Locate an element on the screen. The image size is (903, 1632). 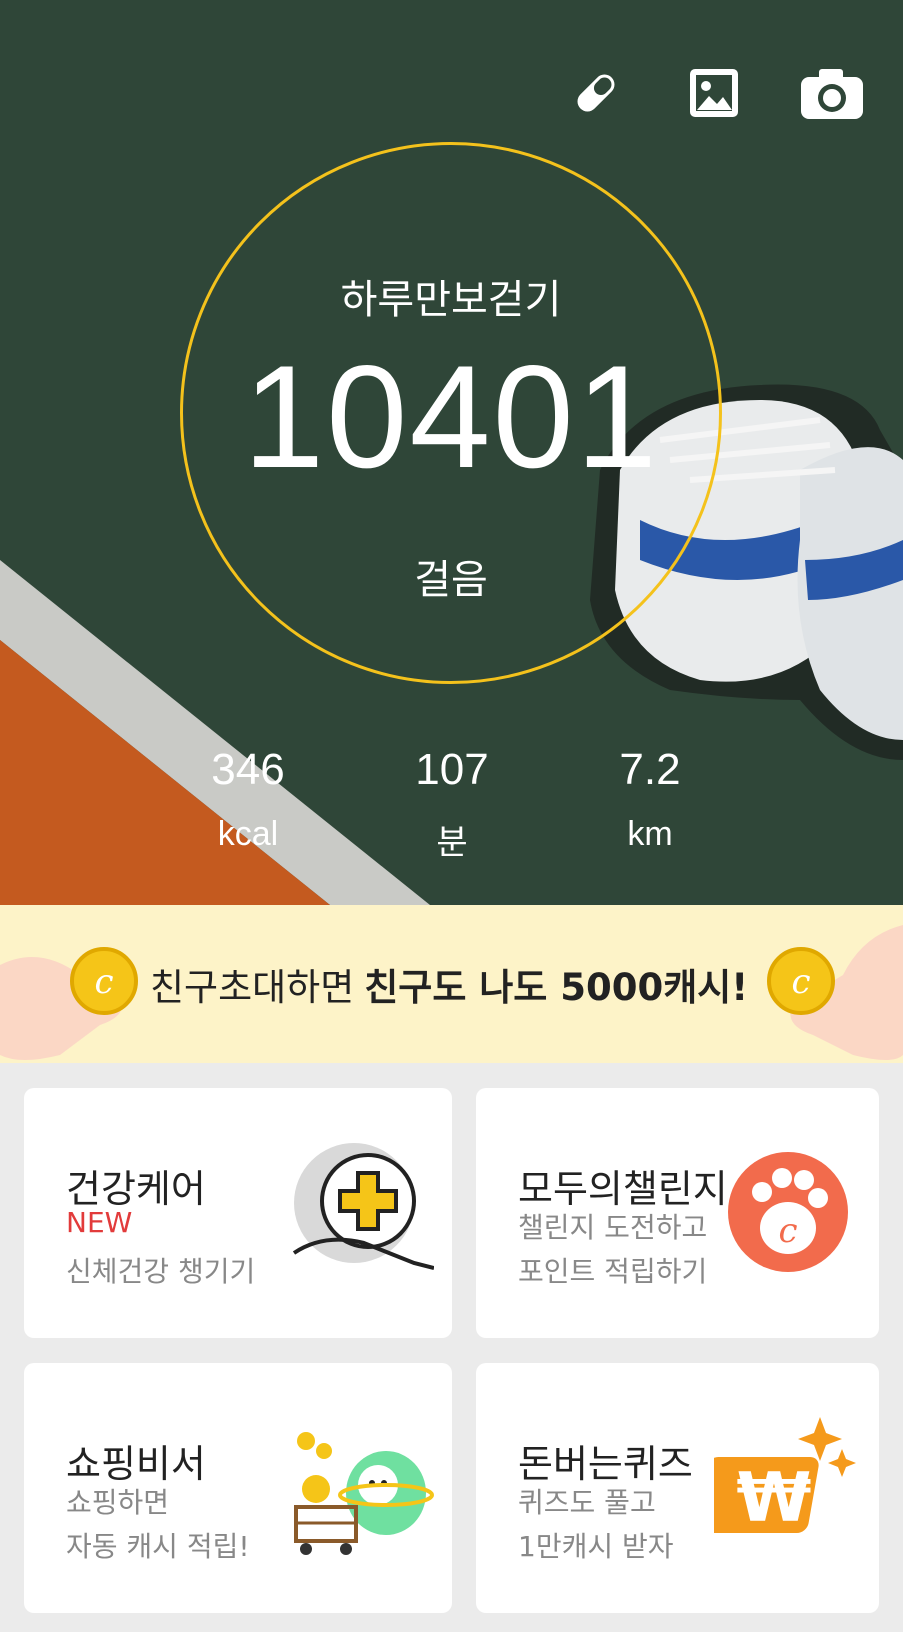
step-unit: 걸음 is located at coordinates (451, 580).